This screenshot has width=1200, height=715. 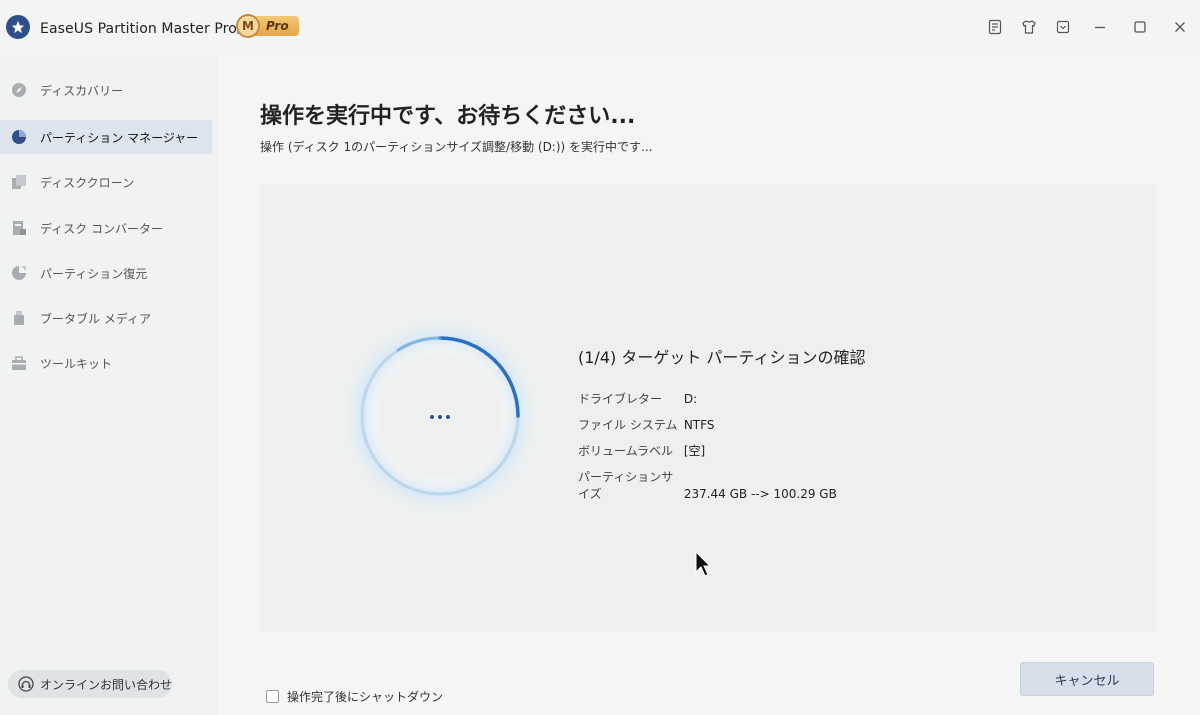 I want to click on detail-row-file-system: ファイル システム NTFS, so click(x=646, y=424).